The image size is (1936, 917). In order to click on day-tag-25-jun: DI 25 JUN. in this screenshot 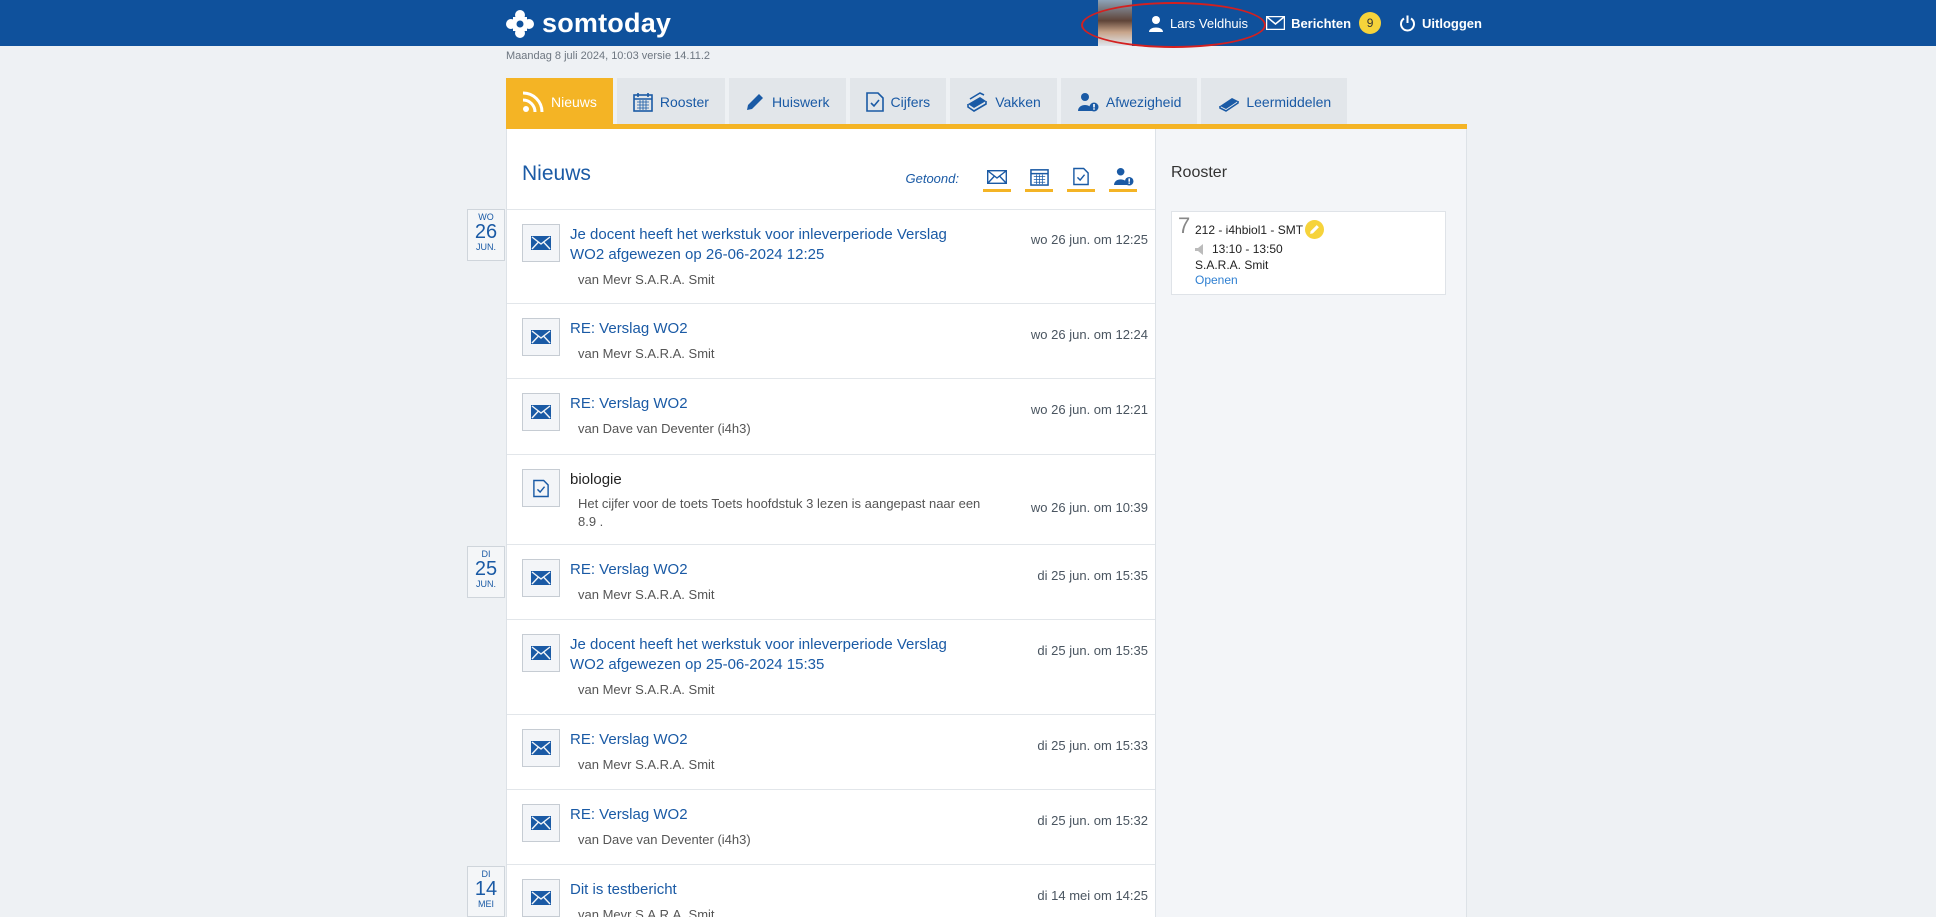, I will do `click(486, 572)`.